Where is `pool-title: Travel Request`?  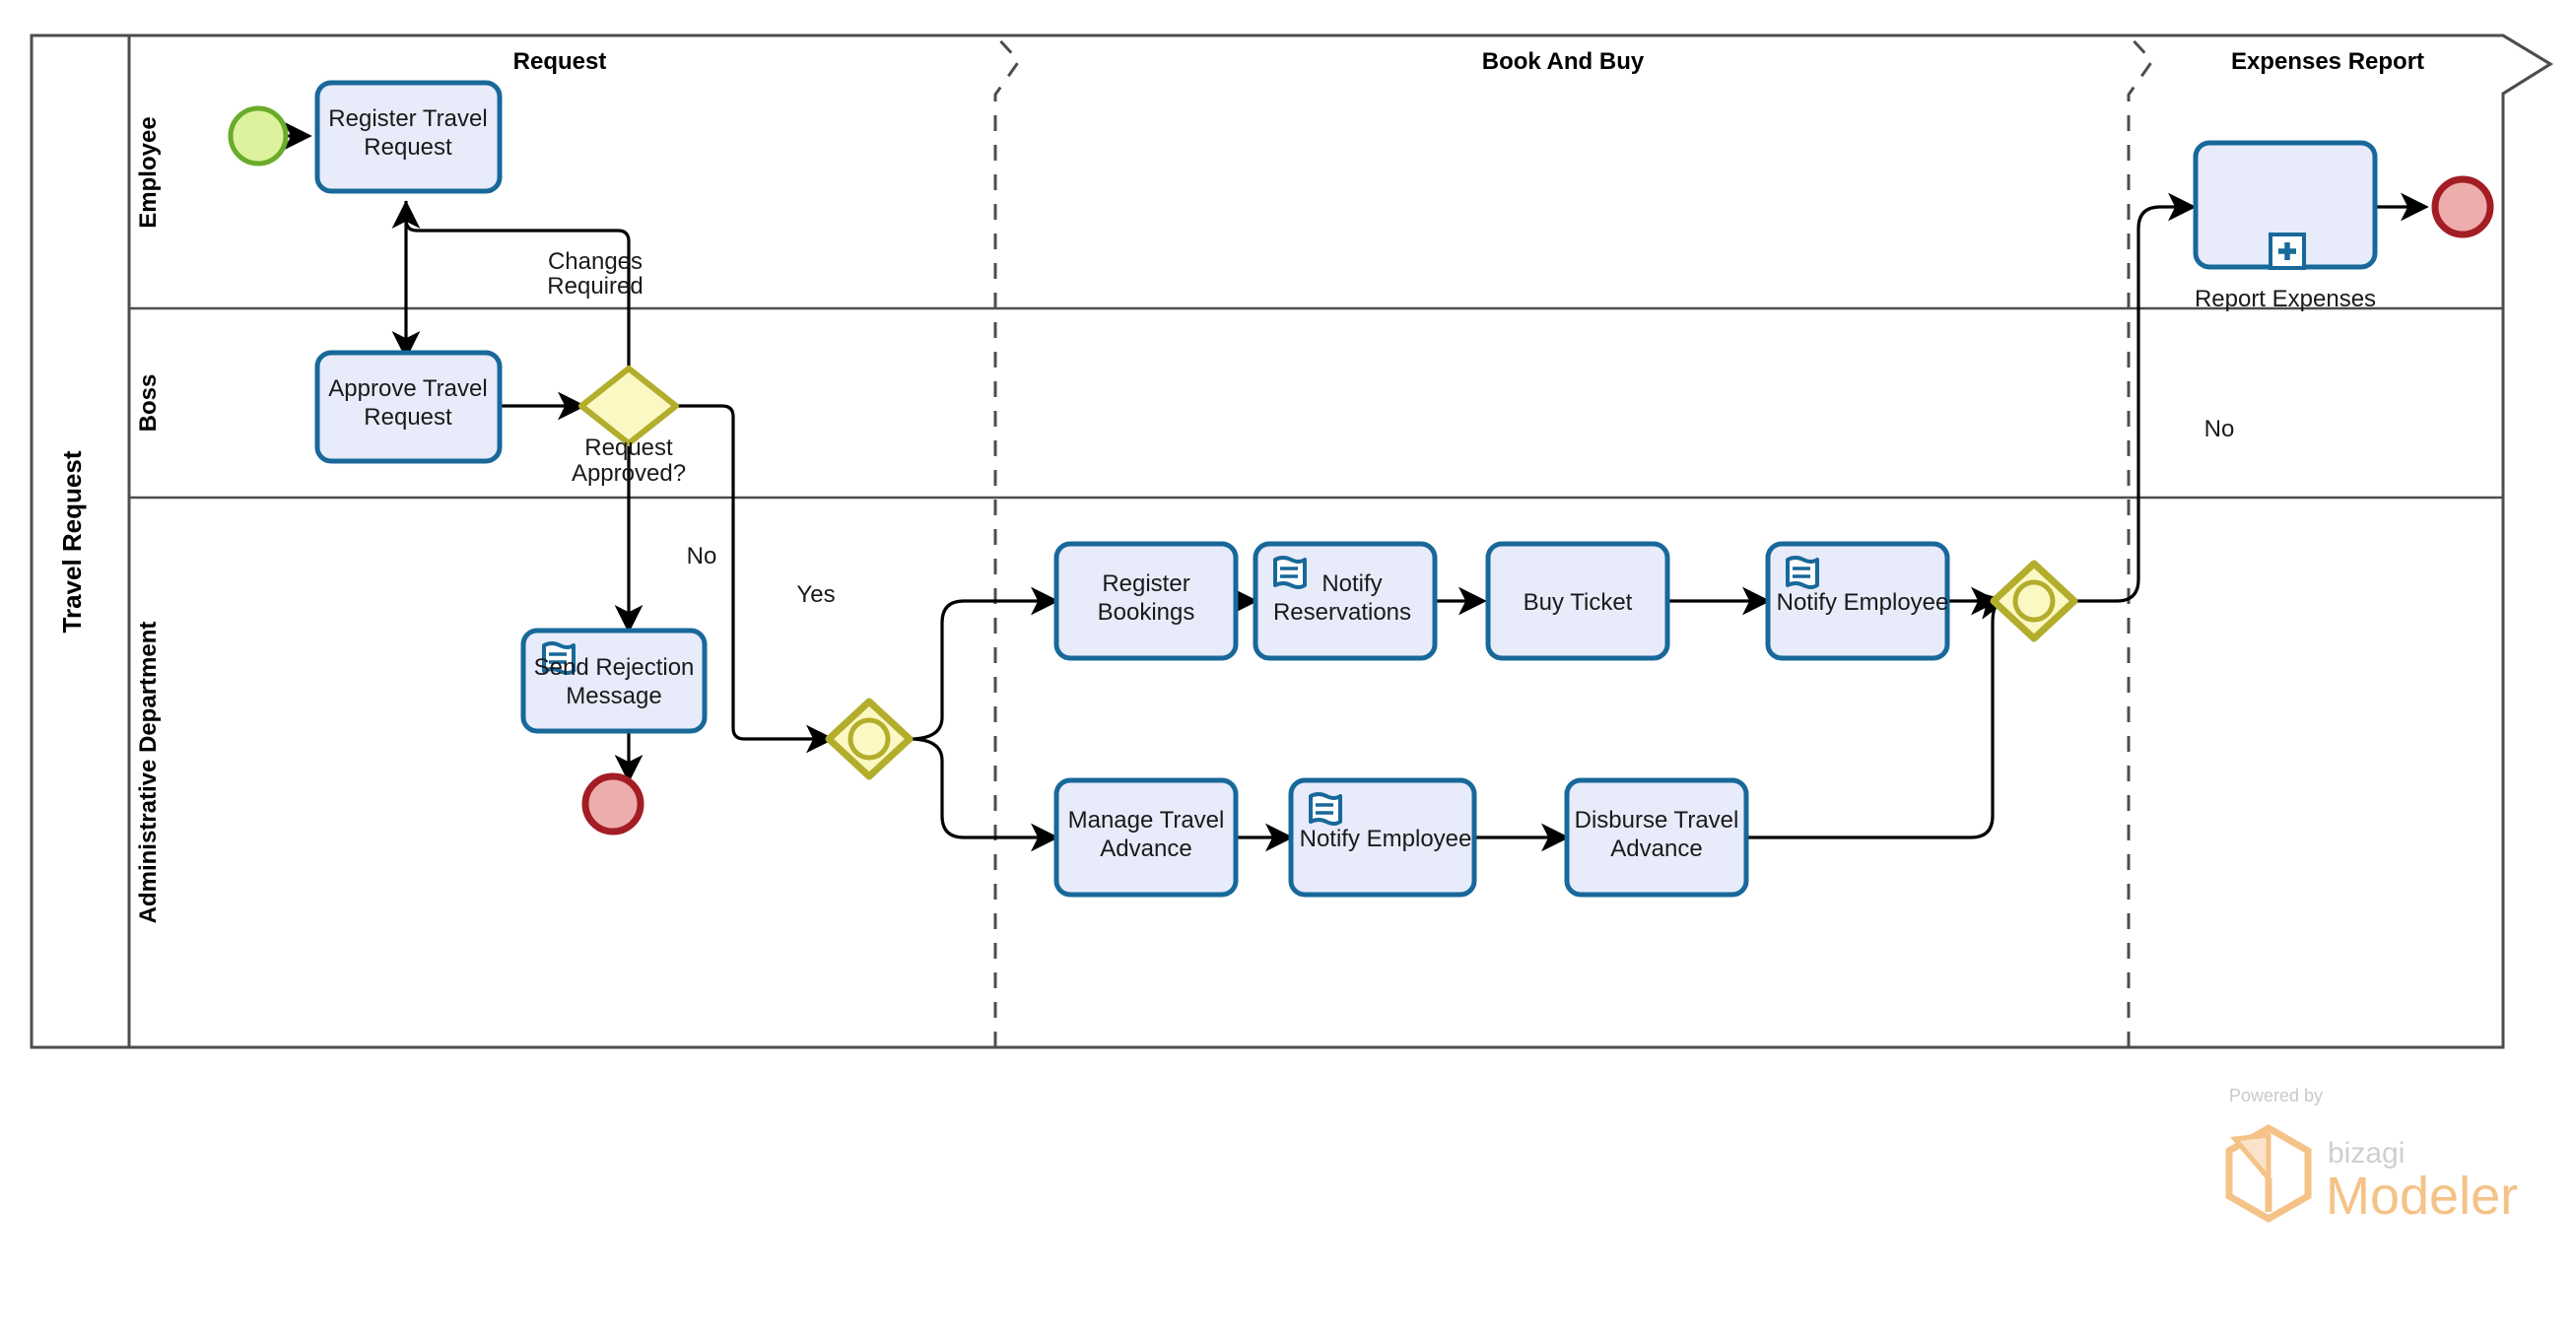 pool-title: Travel Request is located at coordinates (72, 541).